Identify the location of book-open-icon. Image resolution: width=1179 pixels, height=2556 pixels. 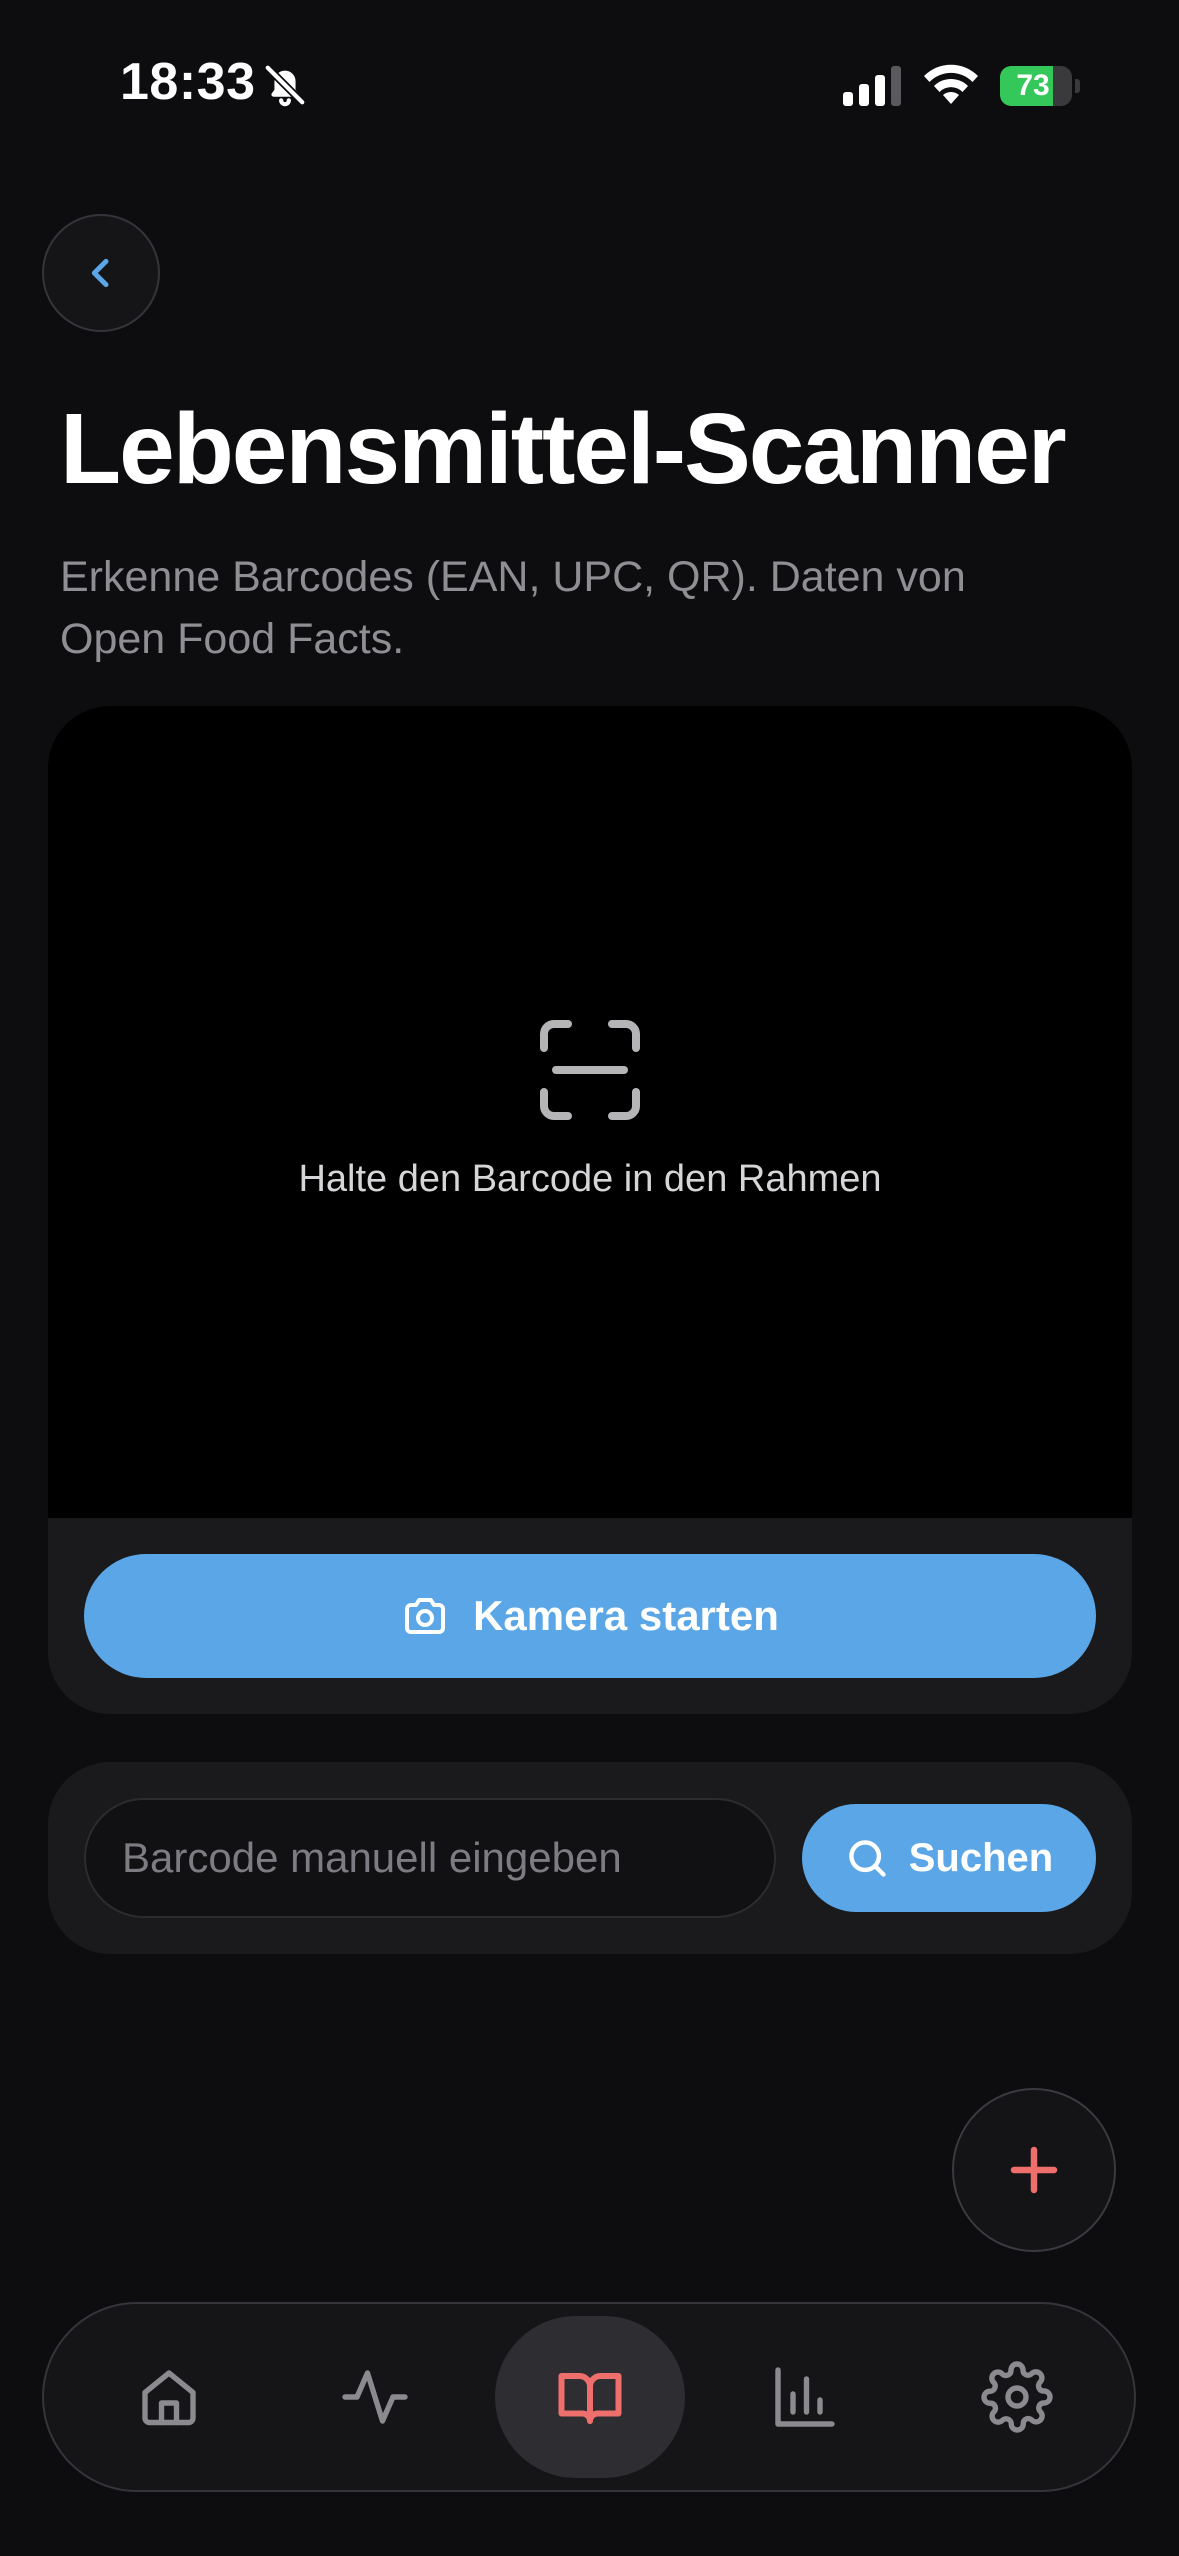
(590, 2398).